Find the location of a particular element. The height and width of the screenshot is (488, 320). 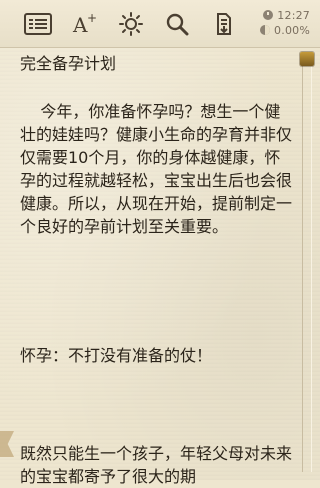

progress-text: 0.00% is located at coordinates (292, 30).